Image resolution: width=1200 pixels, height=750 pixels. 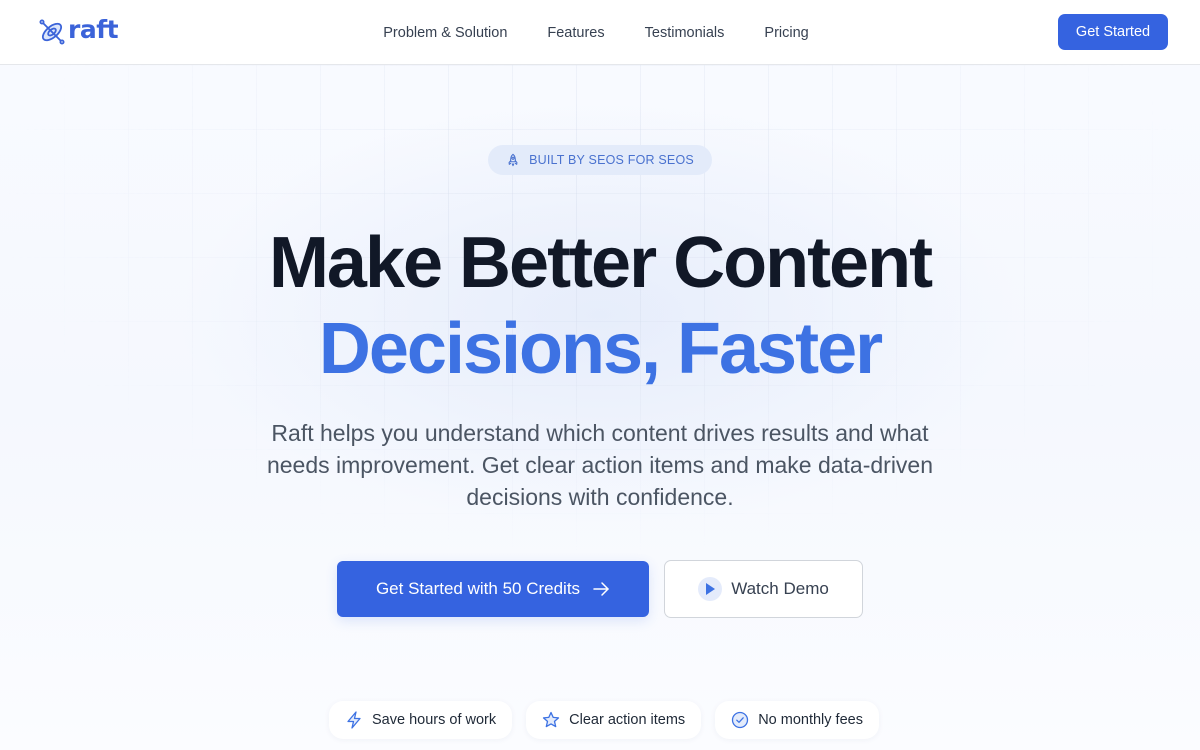 I want to click on logo-text: raft, so click(x=93, y=29).